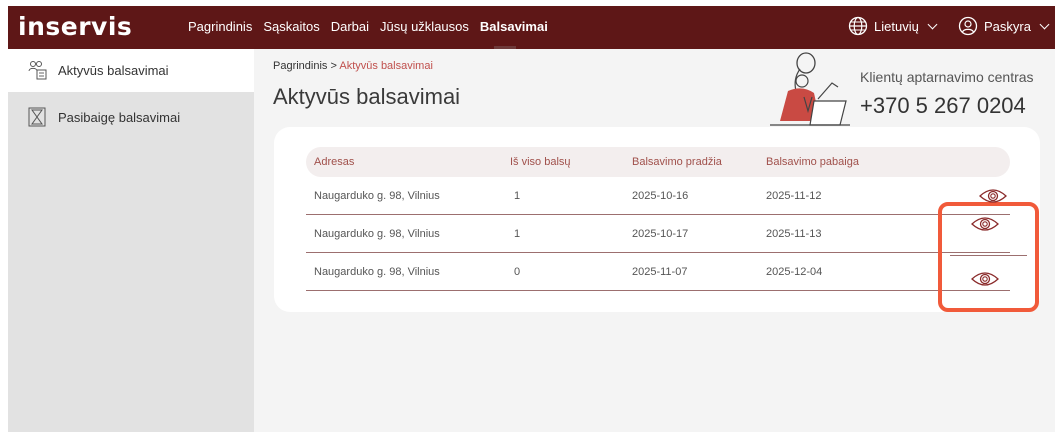 Image resolution: width=1055 pixels, height=432 pixels. Describe the element at coordinates (75, 26) in the screenshot. I see `brand-logo: inservis` at that location.